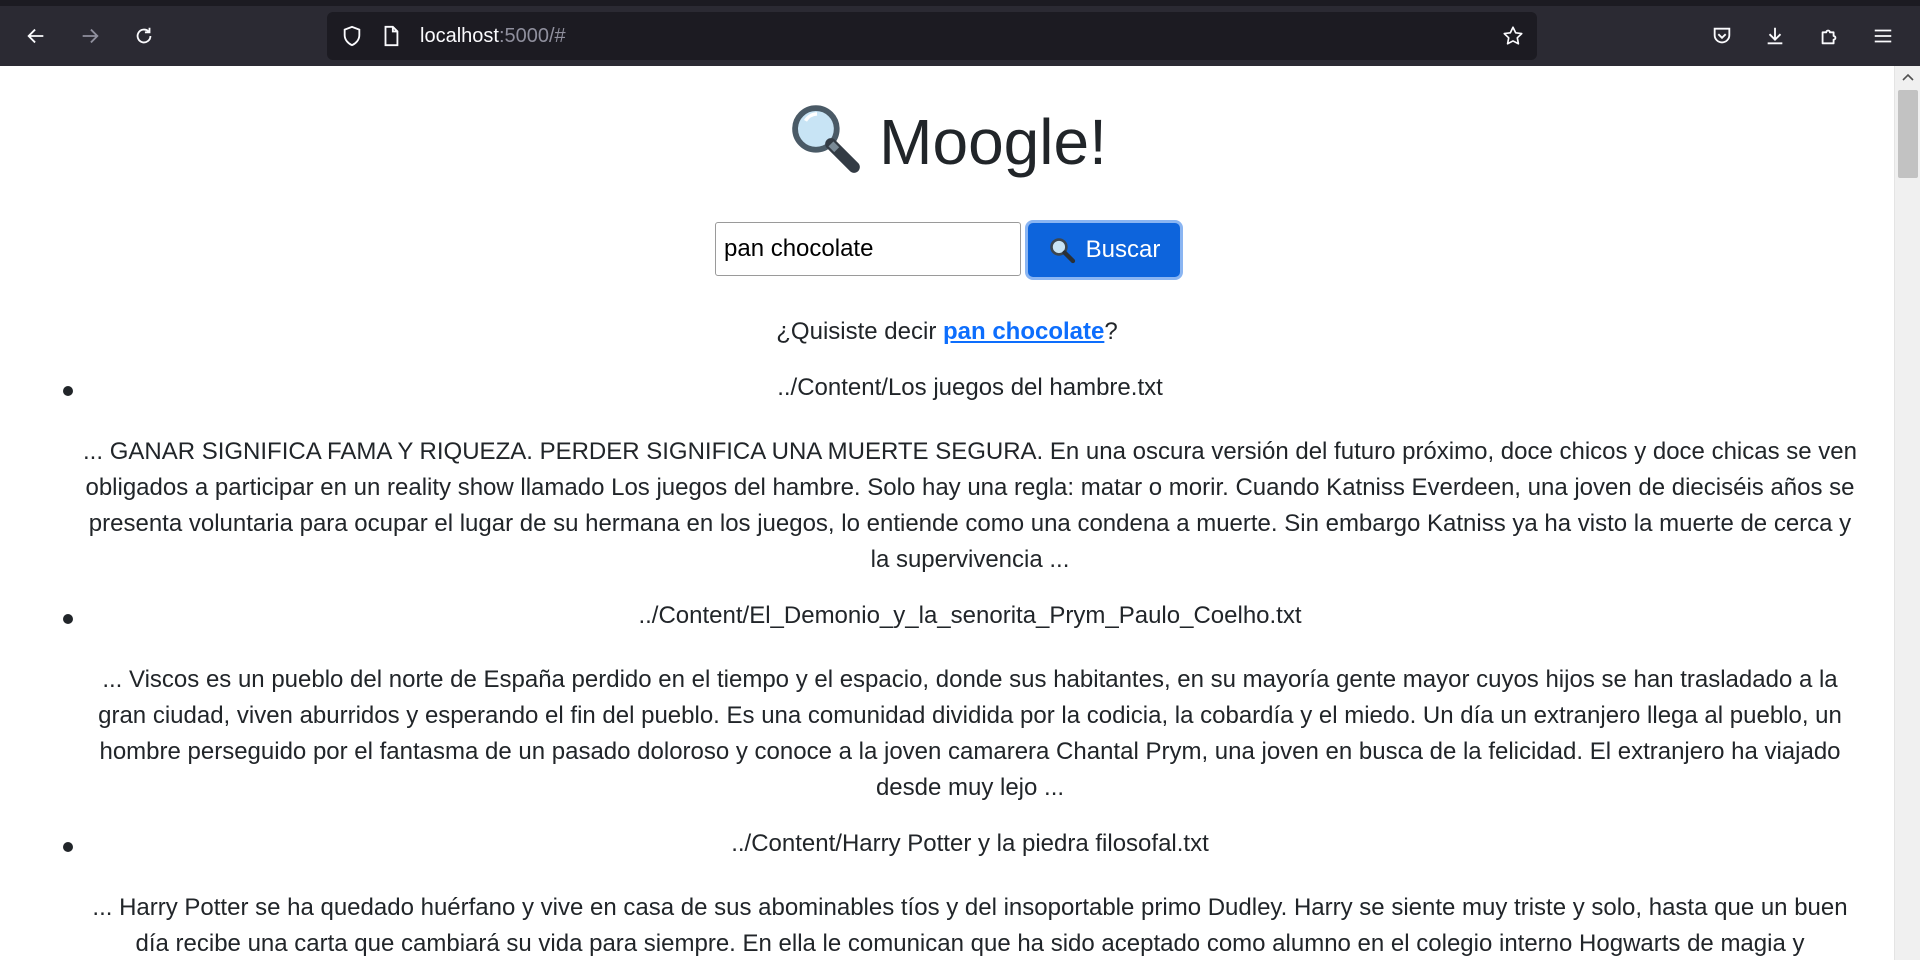  I want to click on browser-toolbar: localhost:5000/#, so click(960, 33).